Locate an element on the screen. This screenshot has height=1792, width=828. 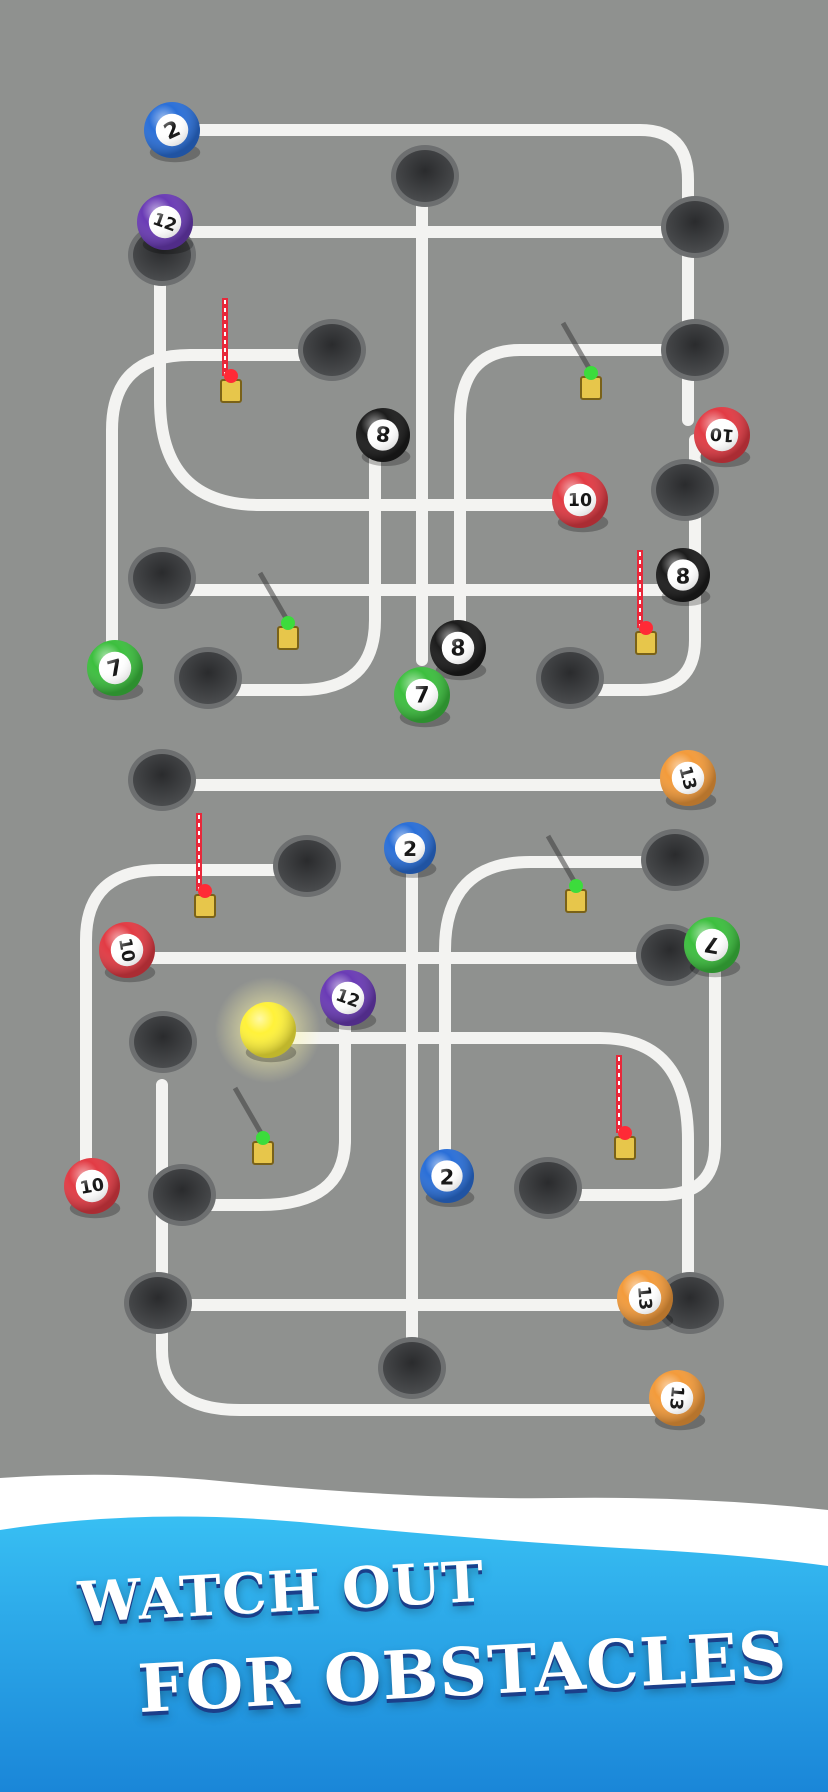
ball-cue-yellow is located at coordinates (268, 1030).